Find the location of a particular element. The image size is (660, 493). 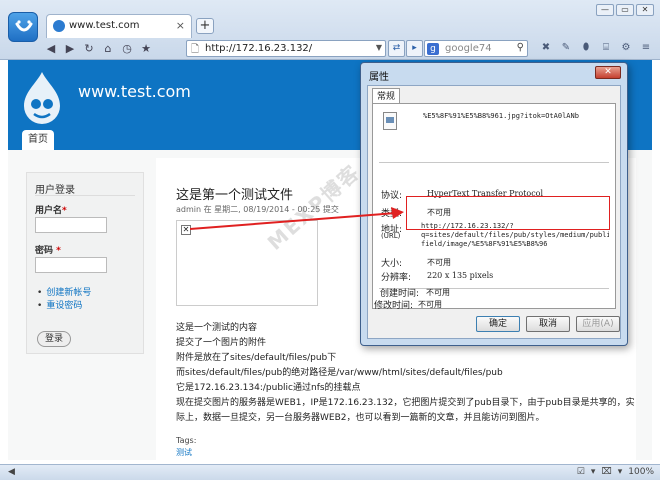

page-icon: 🗋 is located at coordinates (195, 49).